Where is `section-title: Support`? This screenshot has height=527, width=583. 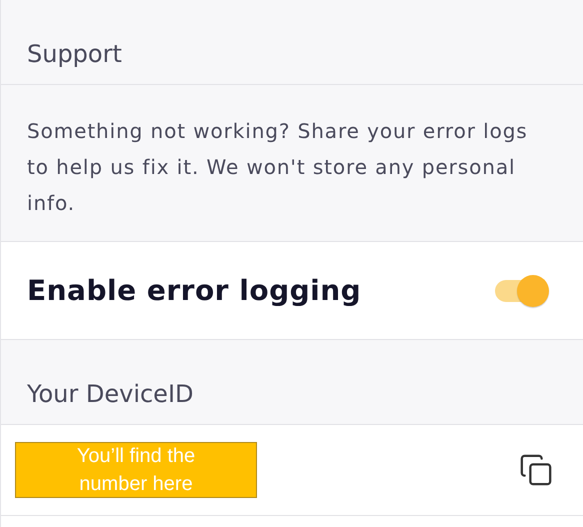
section-title: Support is located at coordinates (74, 54).